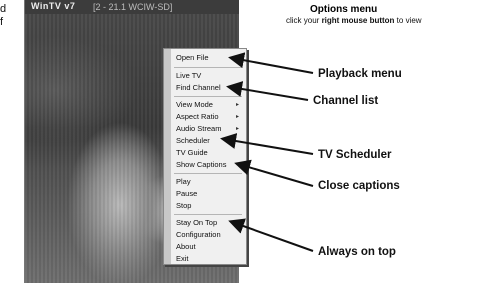 This screenshot has height=289, width=491. I want to click on arrow-playback, so click(271, 63).